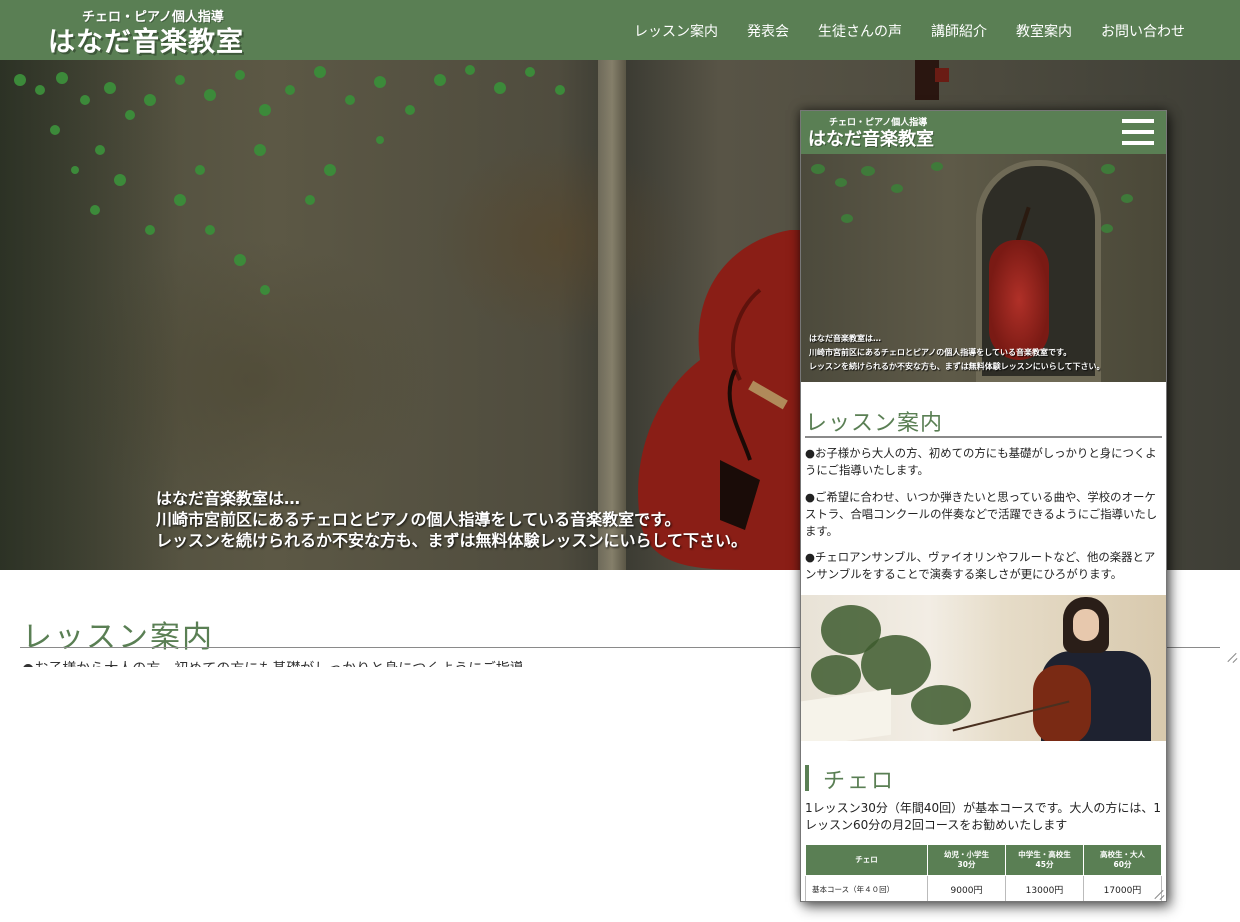 The width and height of the screenshot is (1240, 922). Describe the element at coordinates (1044, 888) in the screenshot. I see `table-cell-price: 13000円` at that location.